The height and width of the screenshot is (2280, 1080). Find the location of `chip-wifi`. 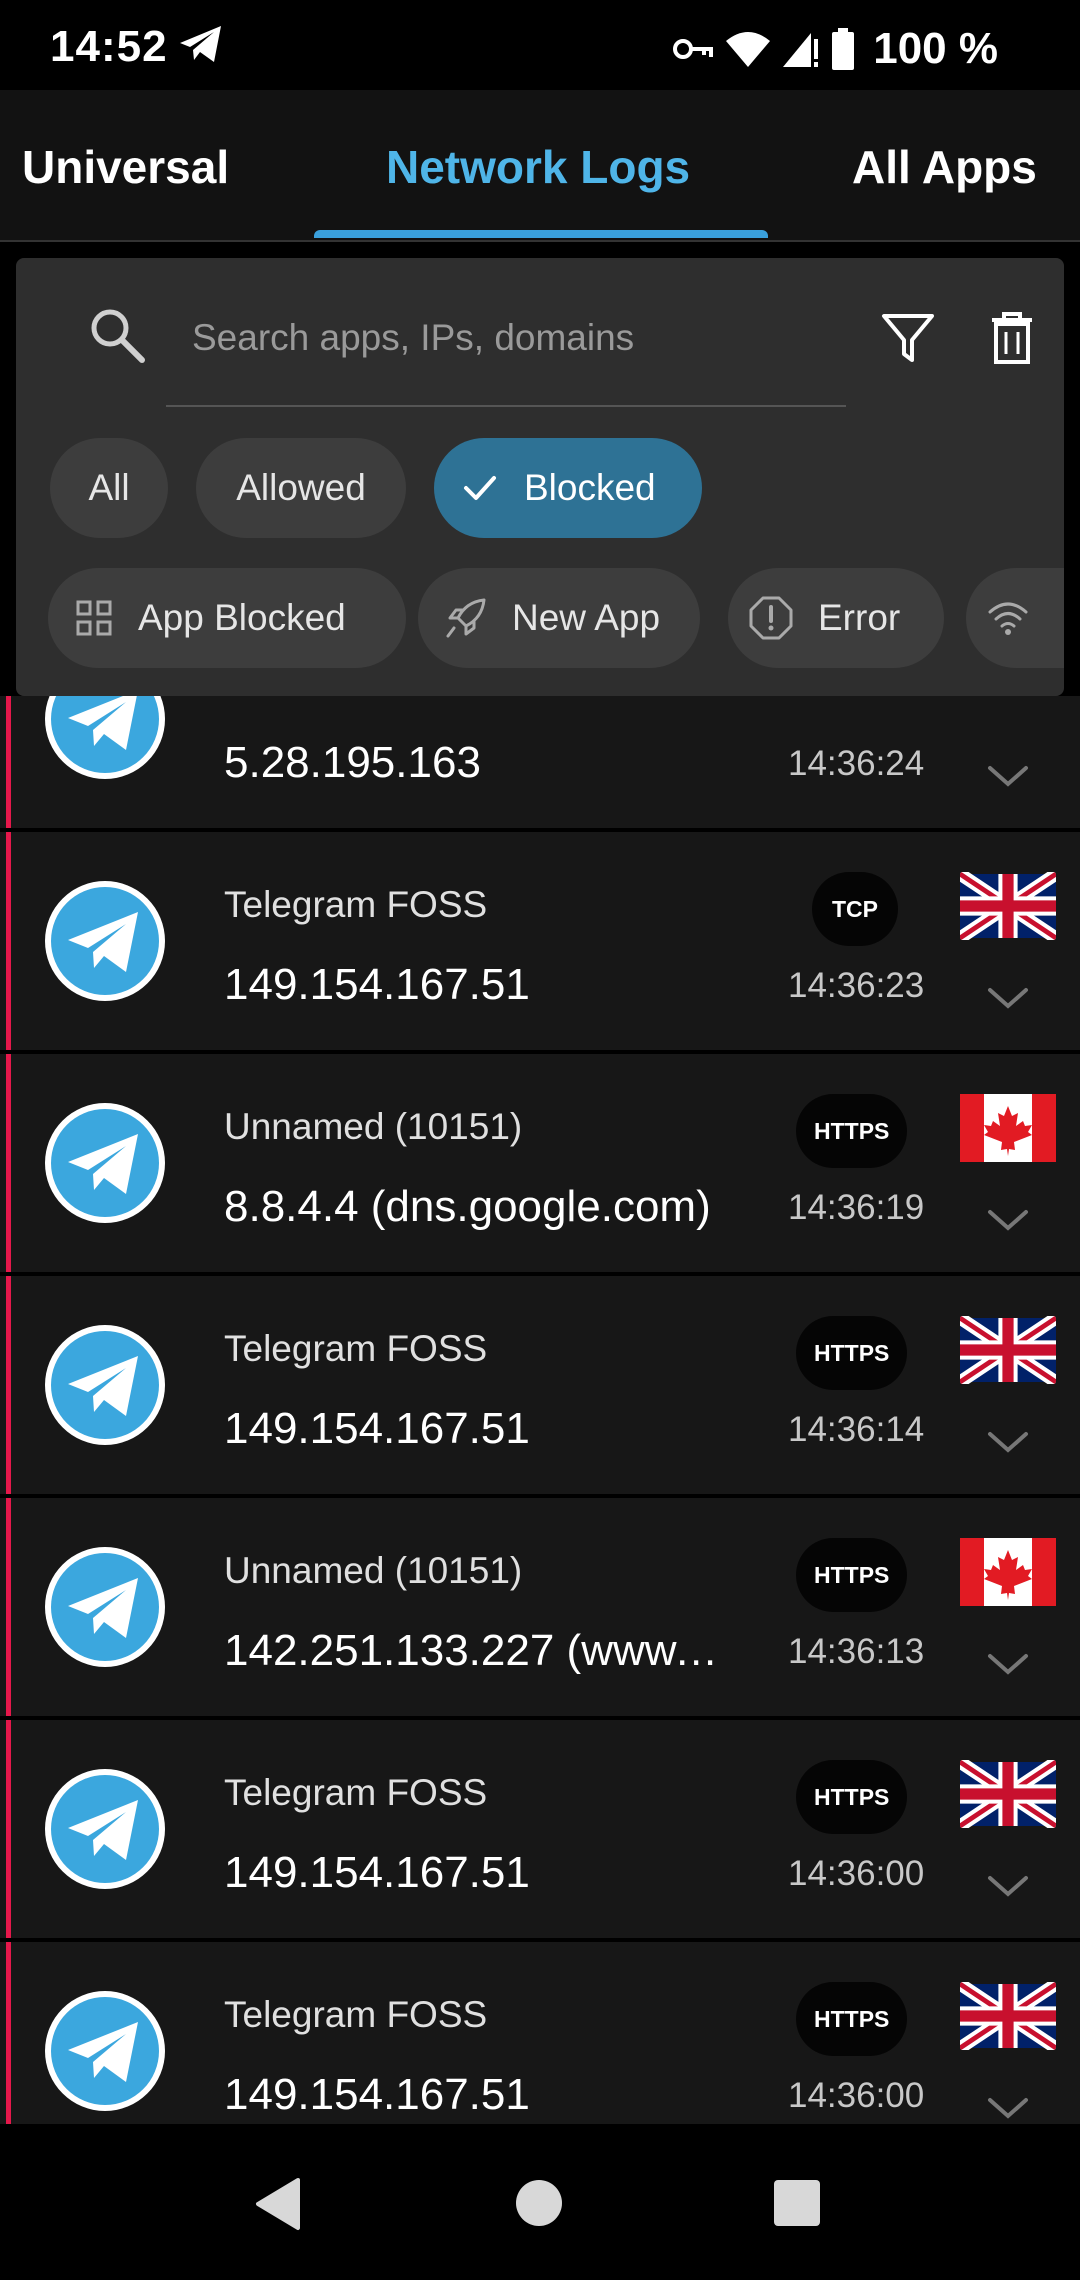

chip-wifi is located at coordinates (1015, 618).